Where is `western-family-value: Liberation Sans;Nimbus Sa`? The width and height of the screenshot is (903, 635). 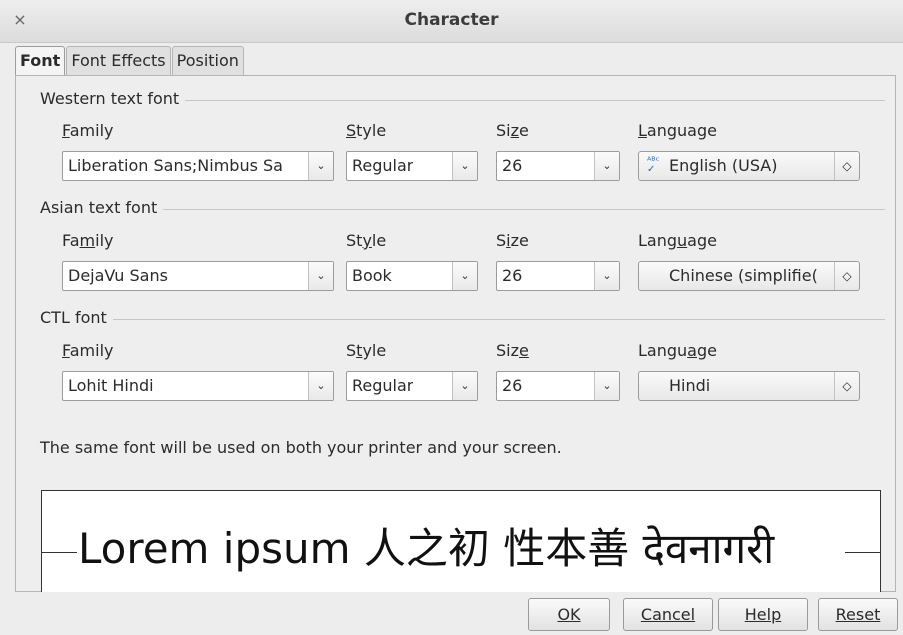 western-family-value: Liberation Sans;Nimbus Sa is located at coordinates (175, 165).